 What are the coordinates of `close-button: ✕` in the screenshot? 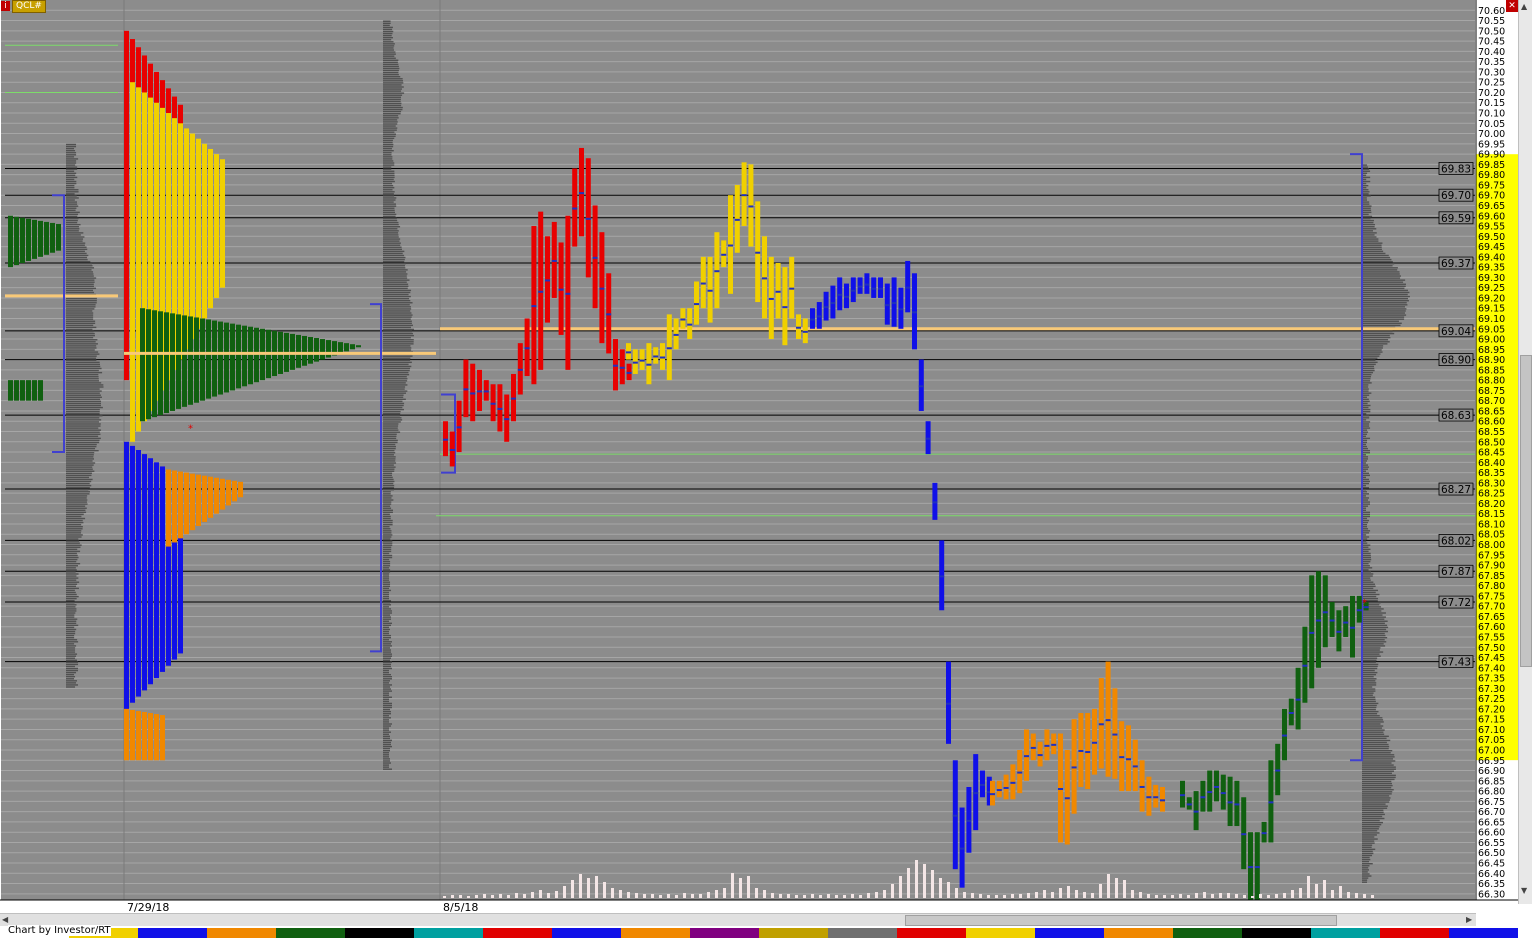 It's located at (1512, 6).